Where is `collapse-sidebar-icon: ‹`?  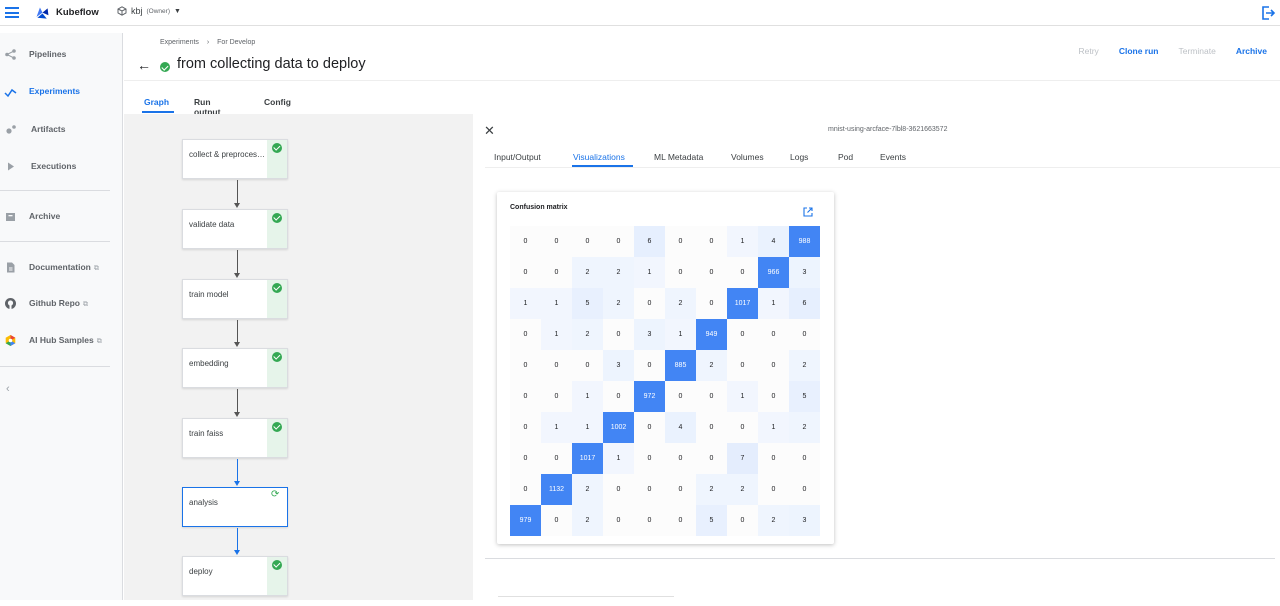
collapse-sidebar-icon: ‹ is located at coordinates (8, 389).